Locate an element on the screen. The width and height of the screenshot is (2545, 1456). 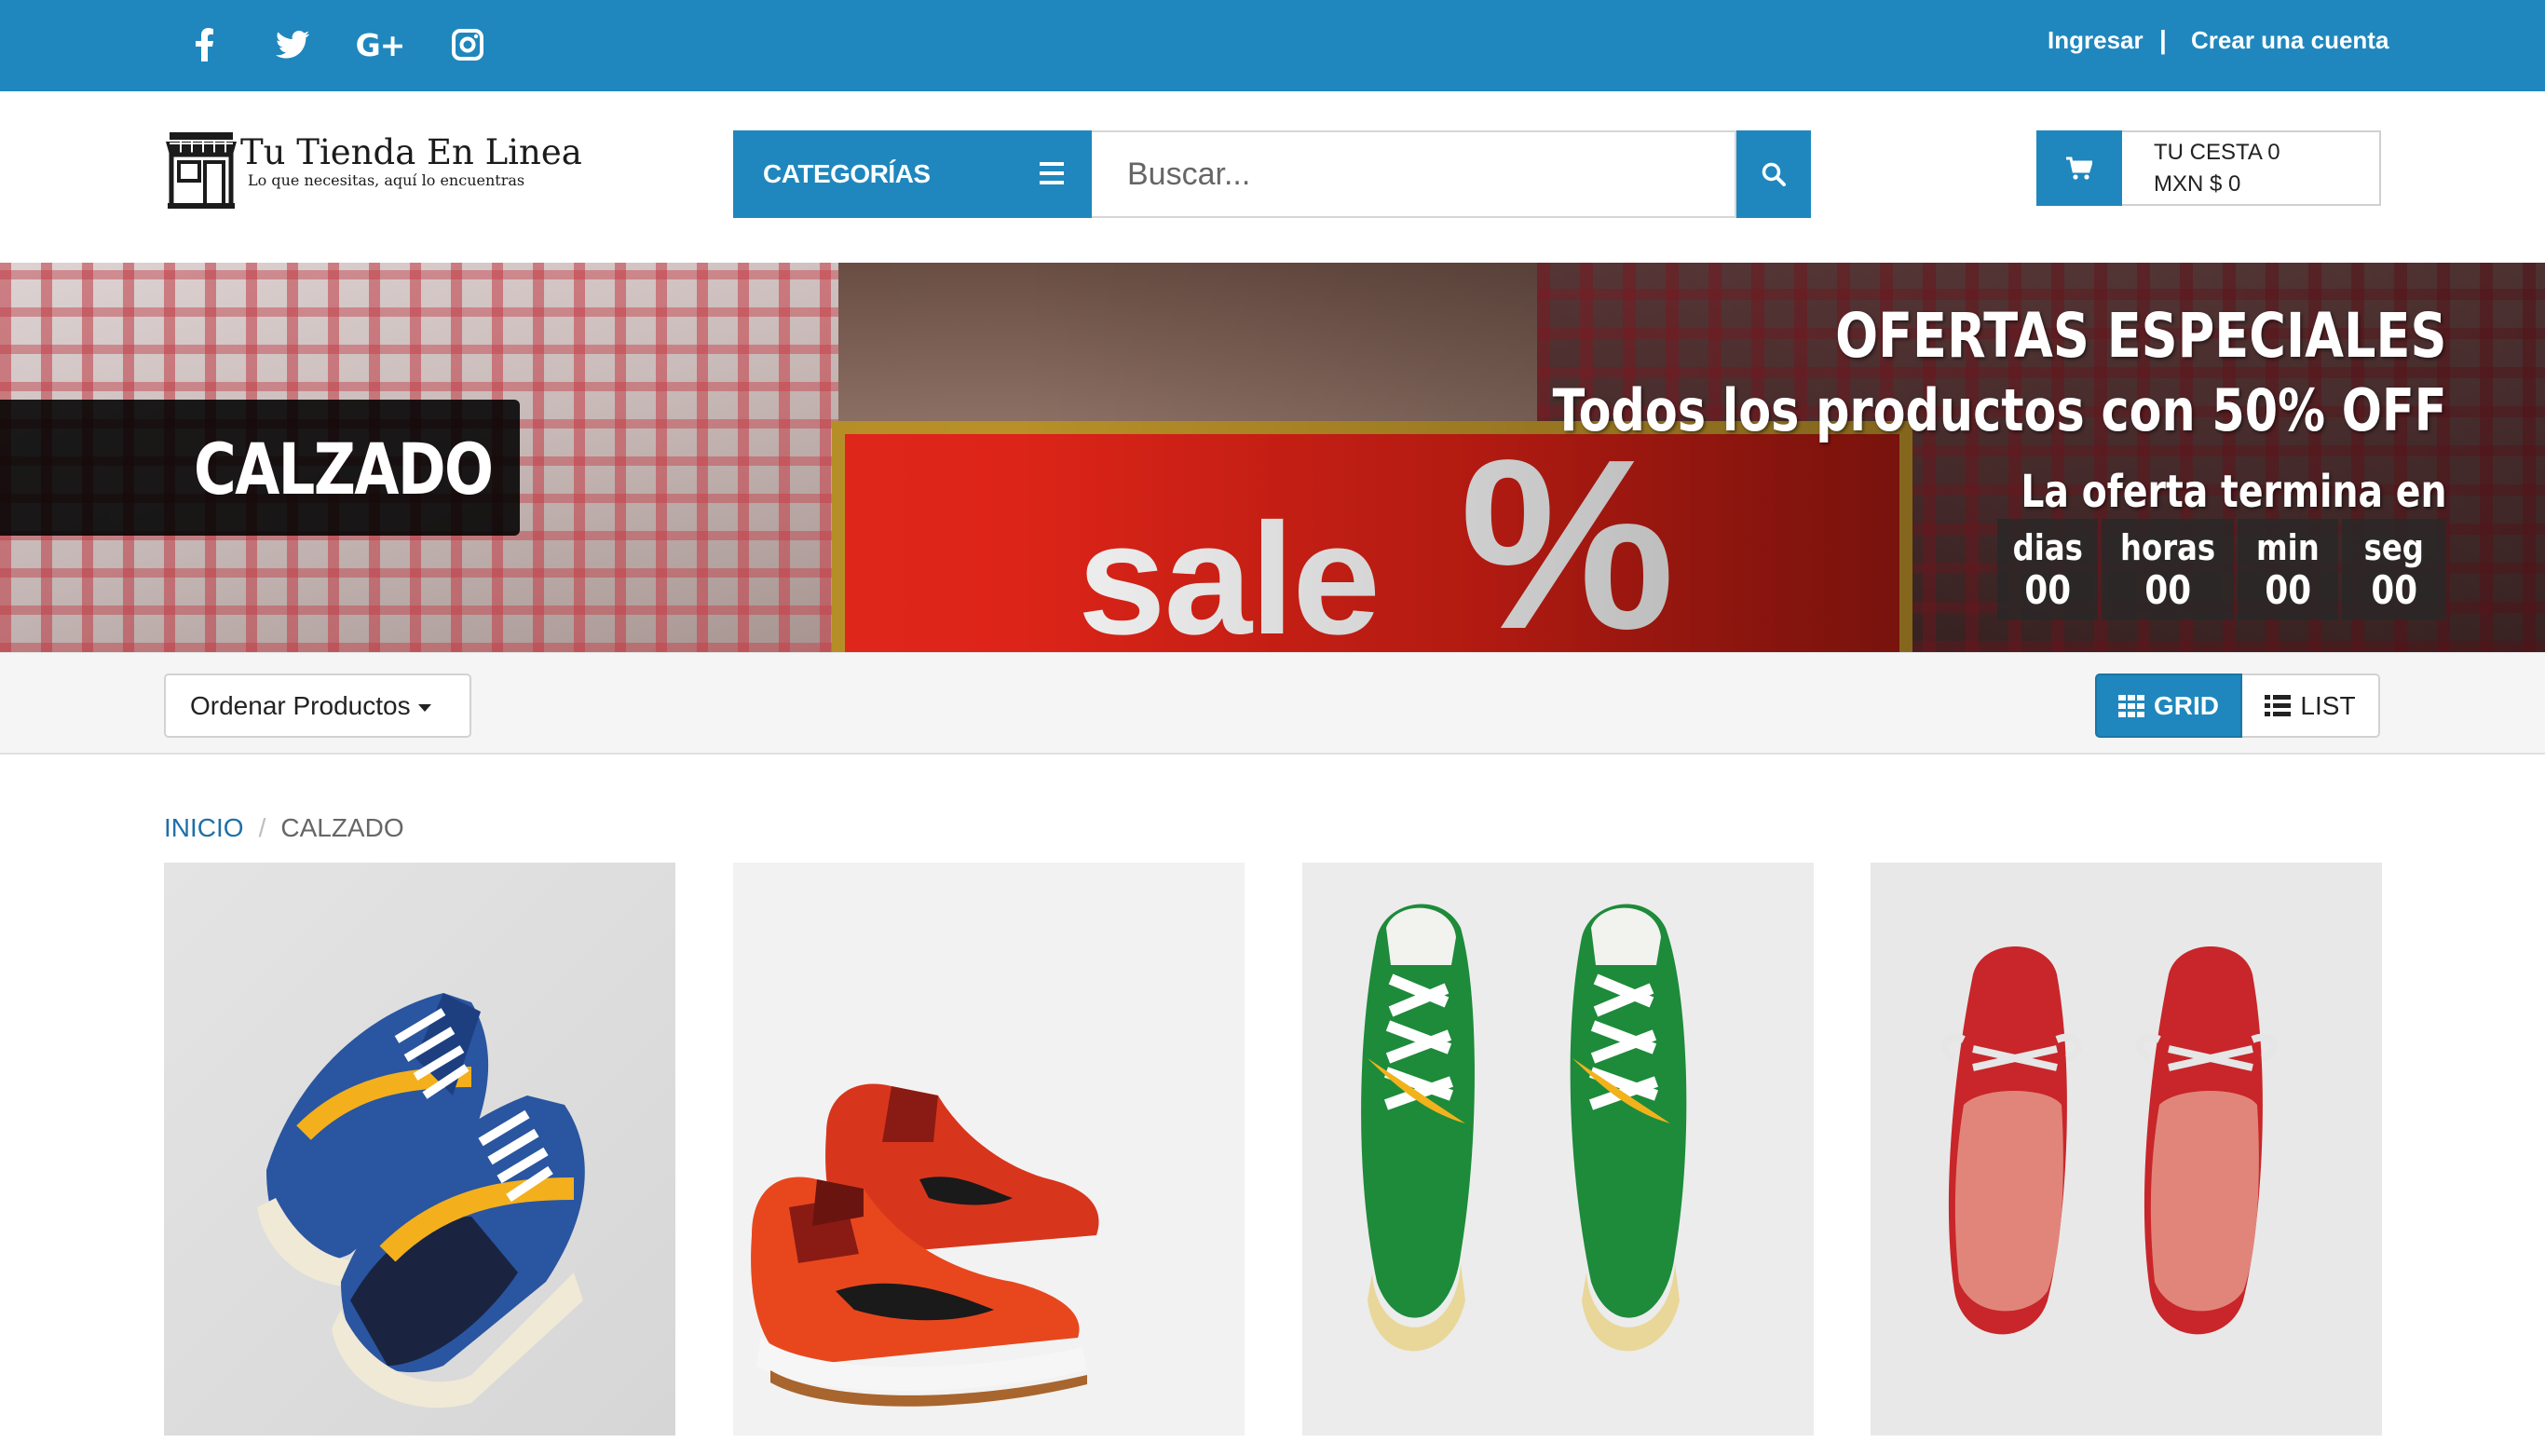
sort-dropdown: Ordenar Productos is located at coordinates (317, 706).